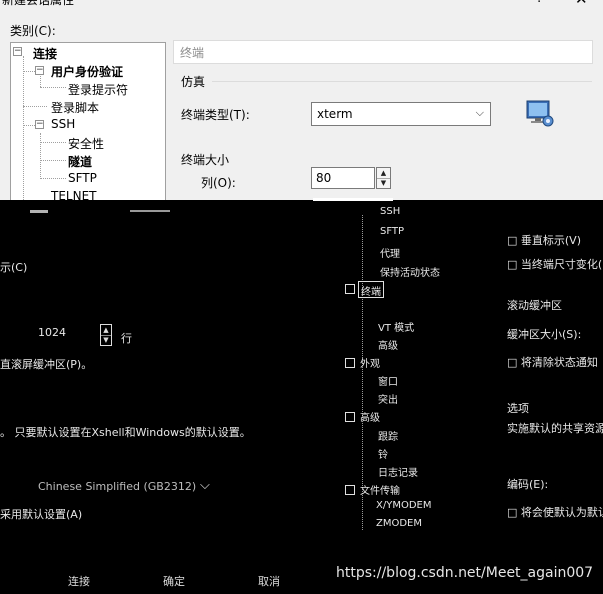  I want to click on tree-item-zmodem: ZMODEM, so click(399, 523).